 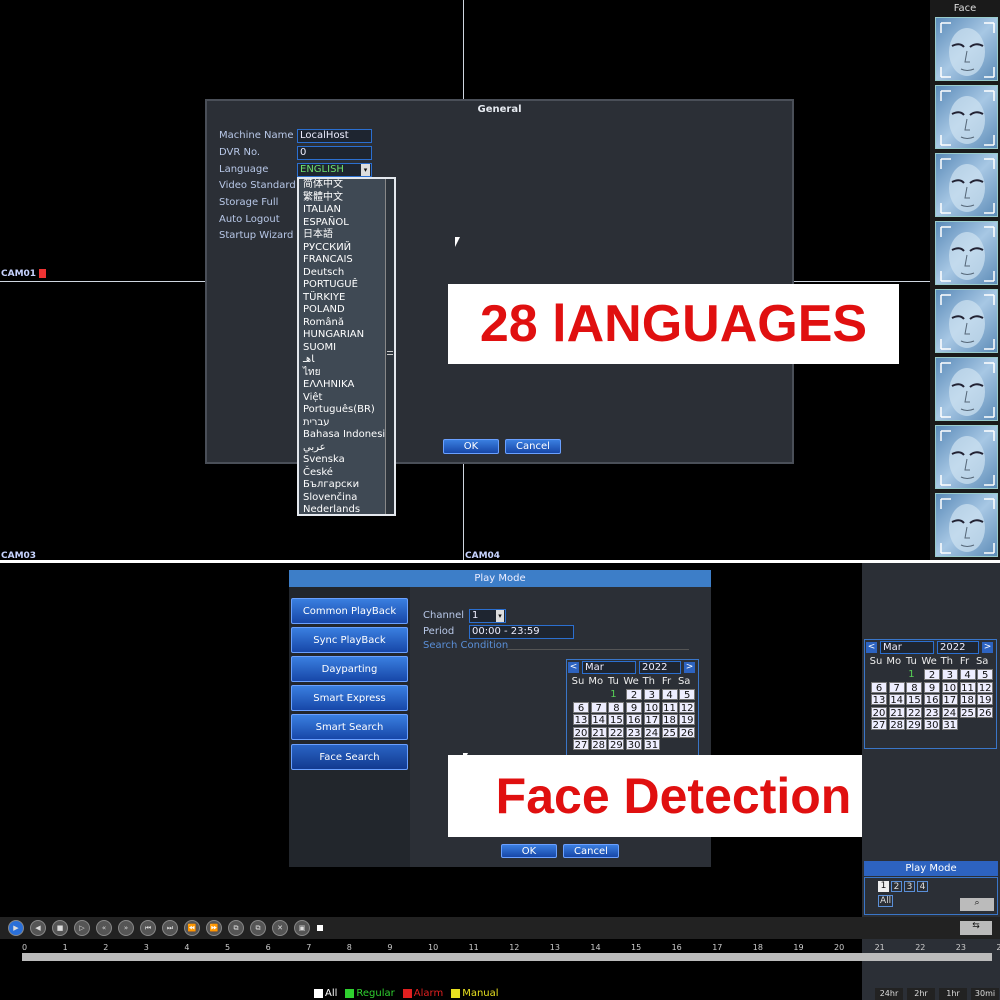 What do you see at coordinates (347, 410) in the screenshot?
I see `language-option: Português(BR)` at bounding box center [347, 410].